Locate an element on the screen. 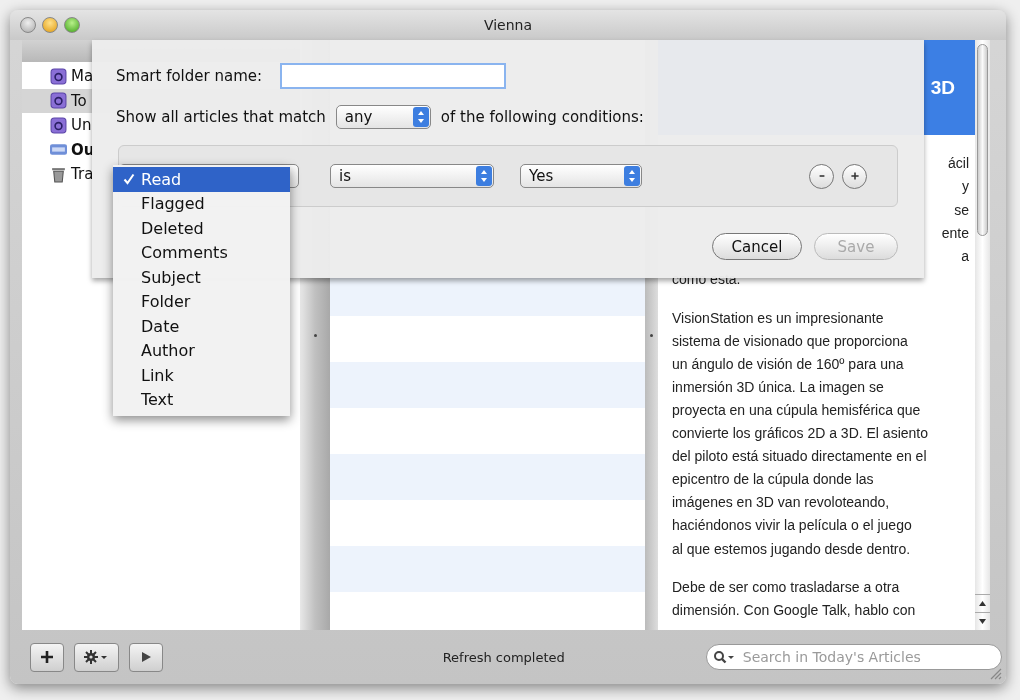 The image size is (1020, 700). article-paragraph: Debe de ser como trasladarse a otra dimensión. Con Google Talk, hablo con is located at coordinates (794, 598).